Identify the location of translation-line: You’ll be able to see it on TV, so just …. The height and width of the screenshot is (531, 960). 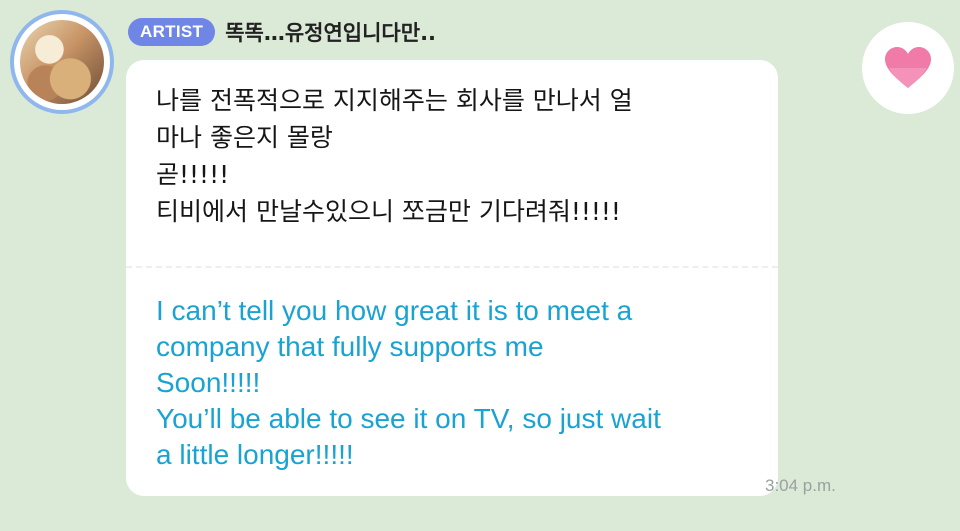
(408, 418).